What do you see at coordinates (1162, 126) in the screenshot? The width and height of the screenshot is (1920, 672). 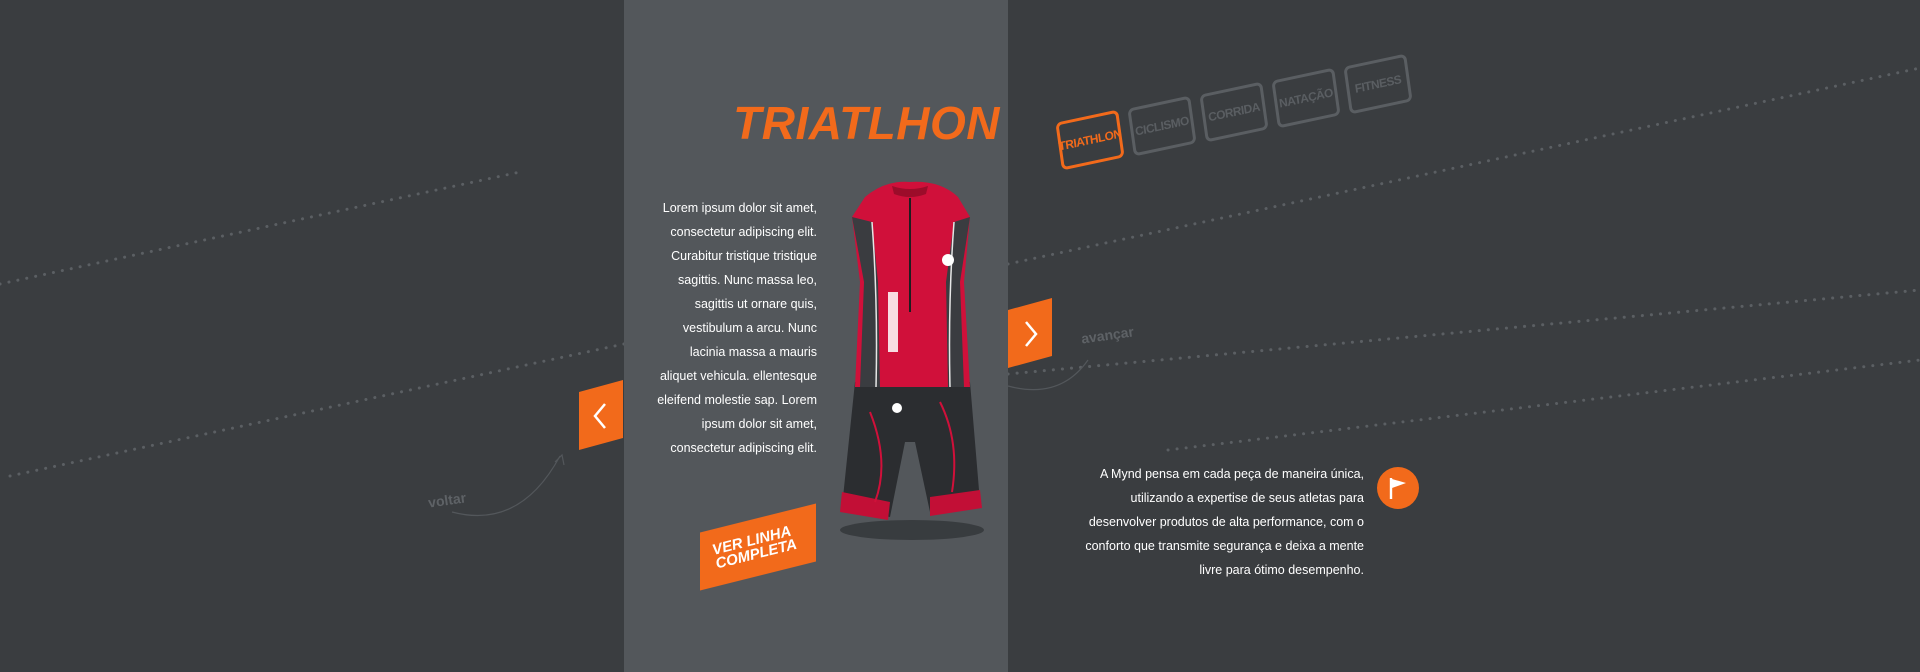 I see `tab-ciclismo: CICLISMO` at bounding box center [1162, 126].